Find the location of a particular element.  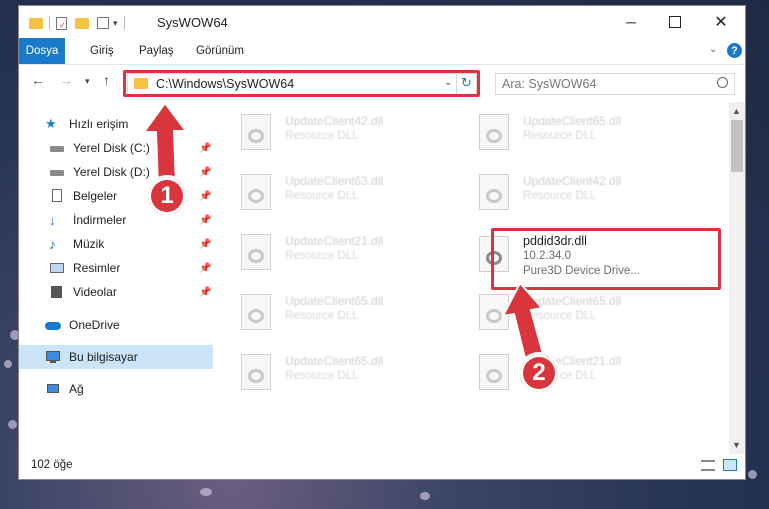

step-badge-2: 2 is located at coordinates (539, 373).